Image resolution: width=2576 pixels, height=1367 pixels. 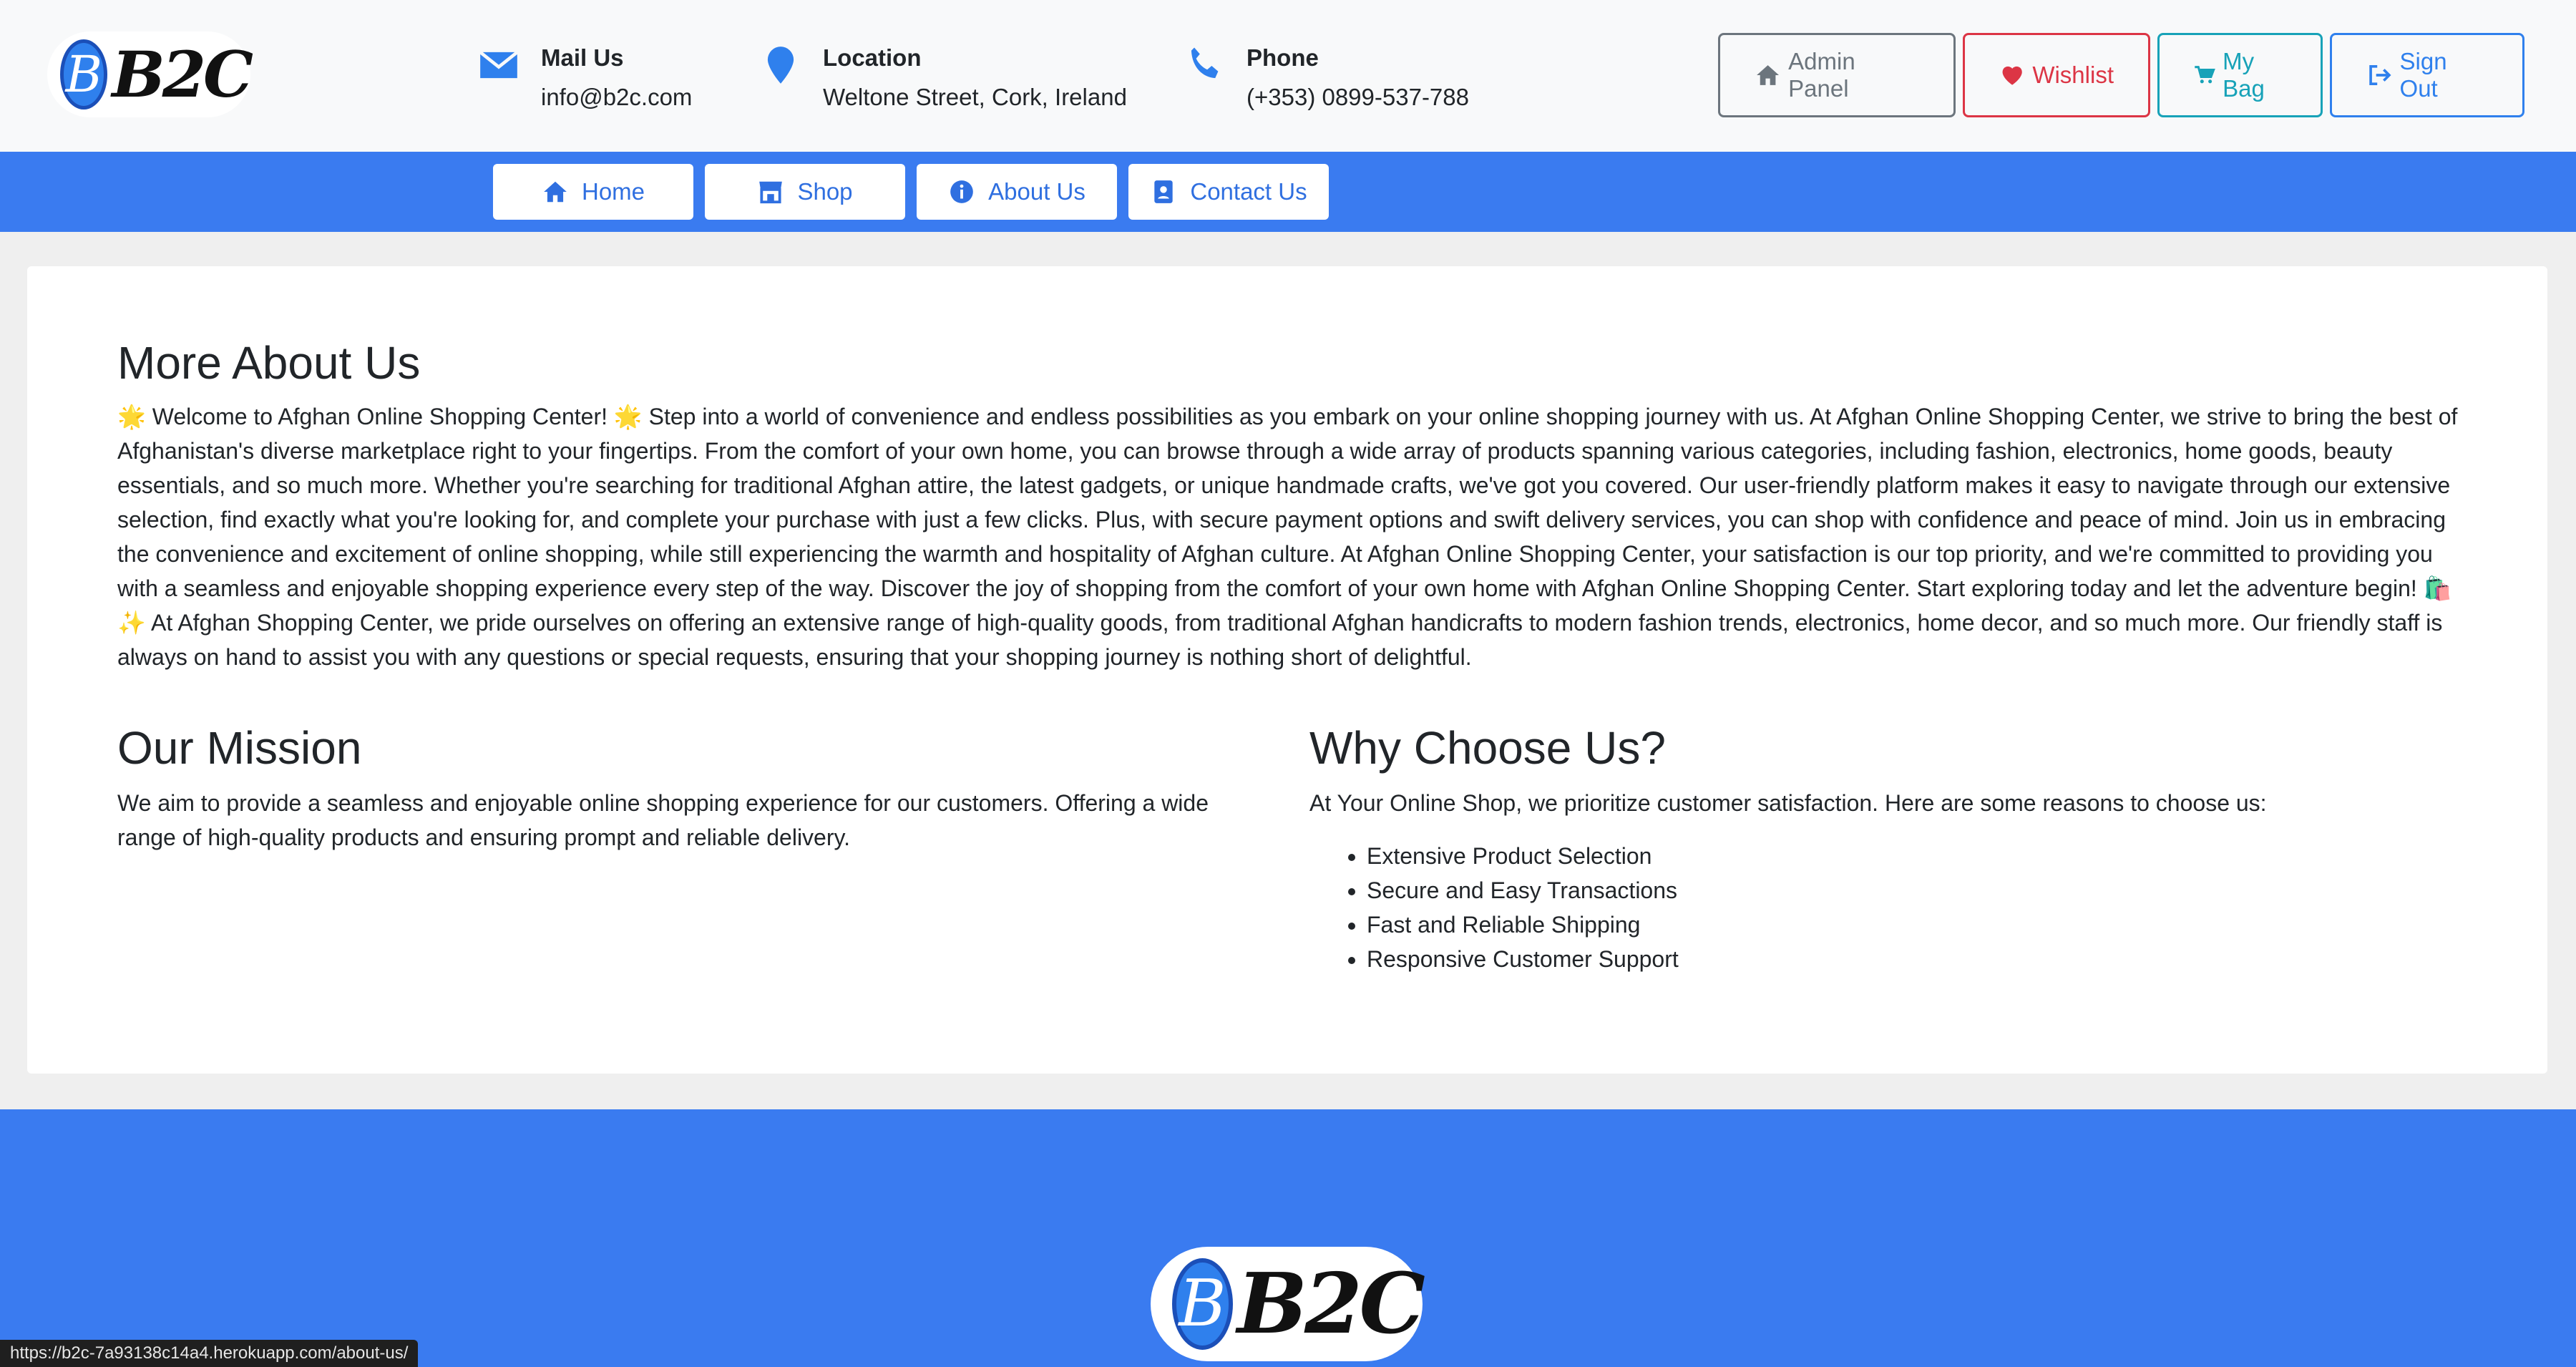 What do you see at coordinates (780, 65) in the screenshot?
I see `location-pin-icon` at bounding box center [780, 65].